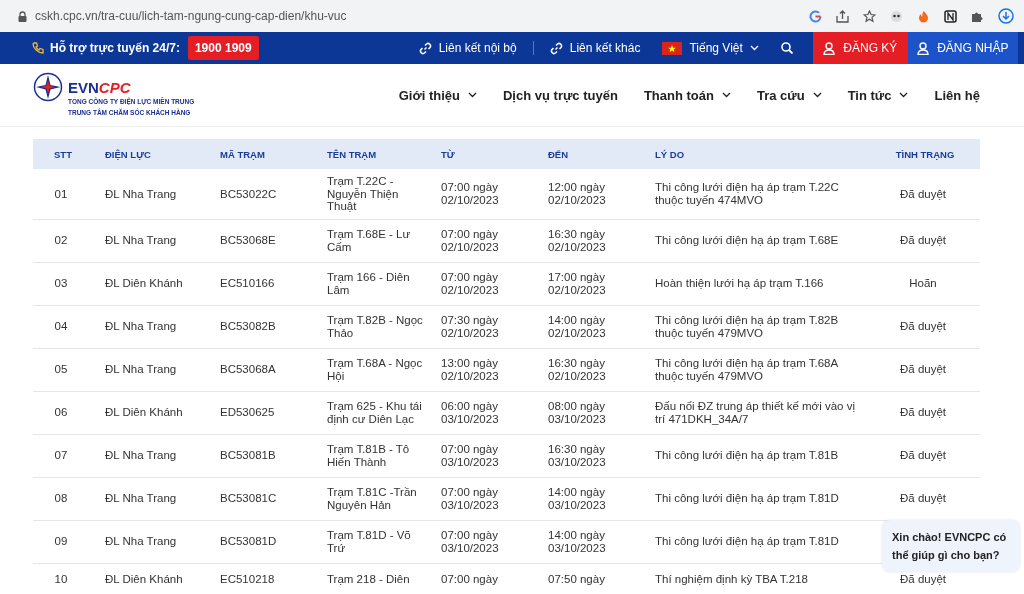 This screenshot has width=1024, height=594. What do you see at coordinates (372, 412) in the screenshot?
I see `table-cell: Trạm 625 - Khu tái định cư Diên Lạc` at bounding box center [372, 412].